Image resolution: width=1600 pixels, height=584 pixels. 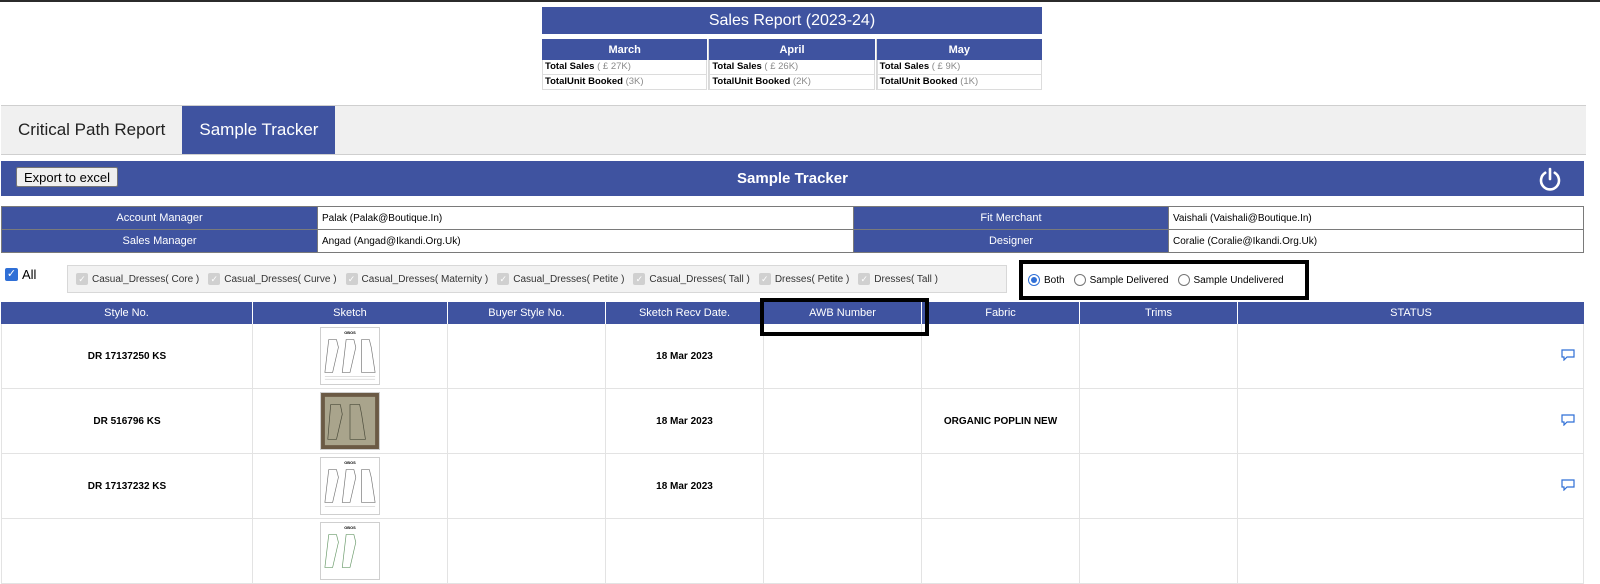 I want to click on header-sketch-recv-date: Sketch Recv Date., so click(x=685, y=313).